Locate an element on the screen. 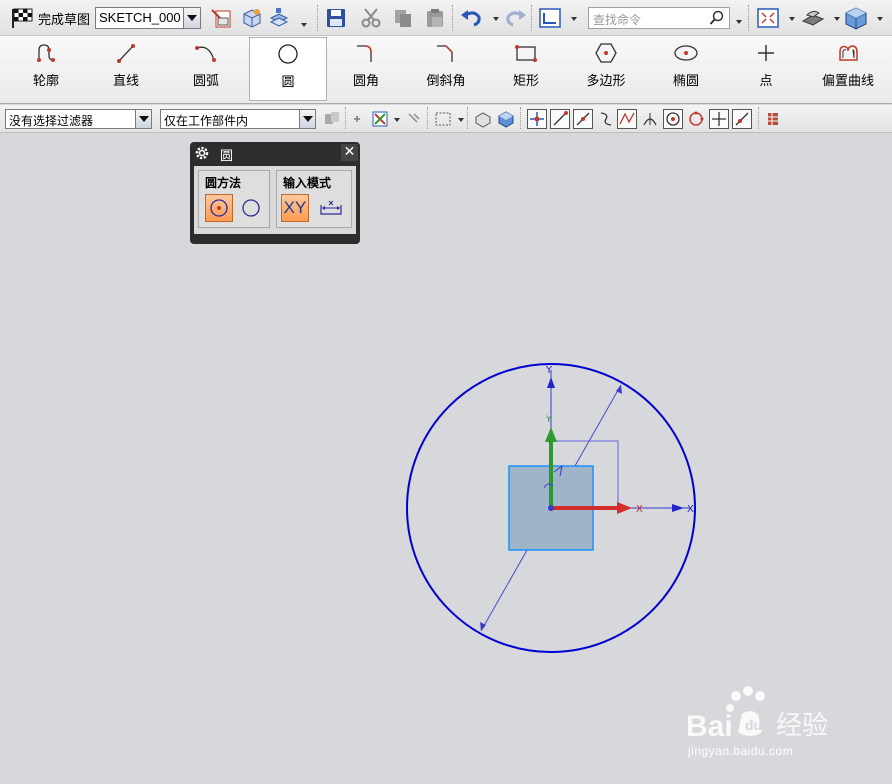  save-button is located at coordinates (336, 18).